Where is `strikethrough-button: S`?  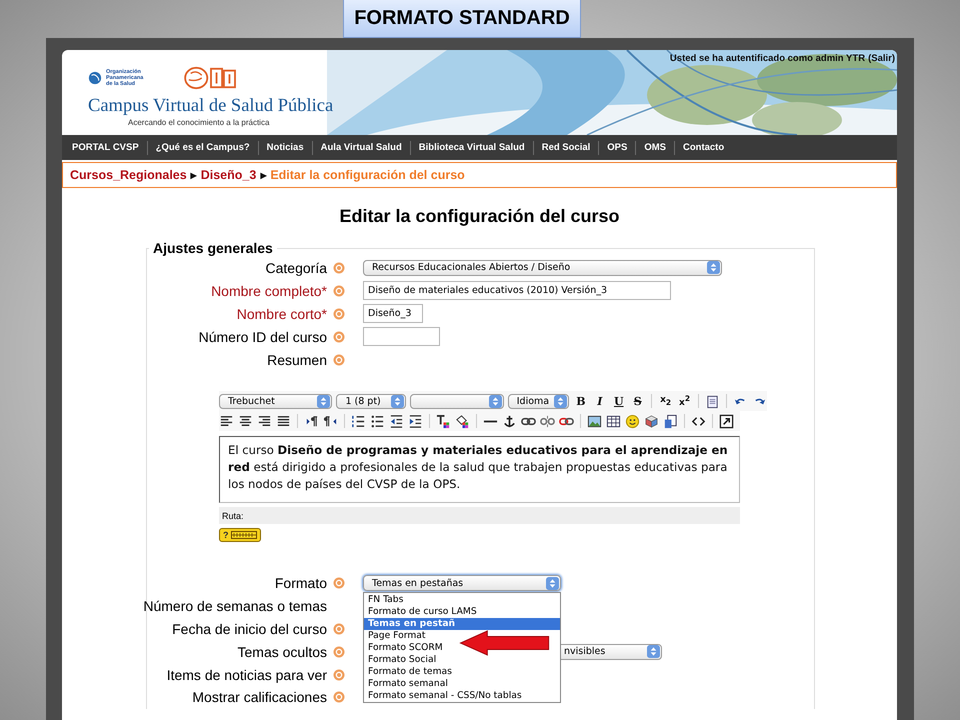
strikethrough-button: S is located at coordinates (638, 401).